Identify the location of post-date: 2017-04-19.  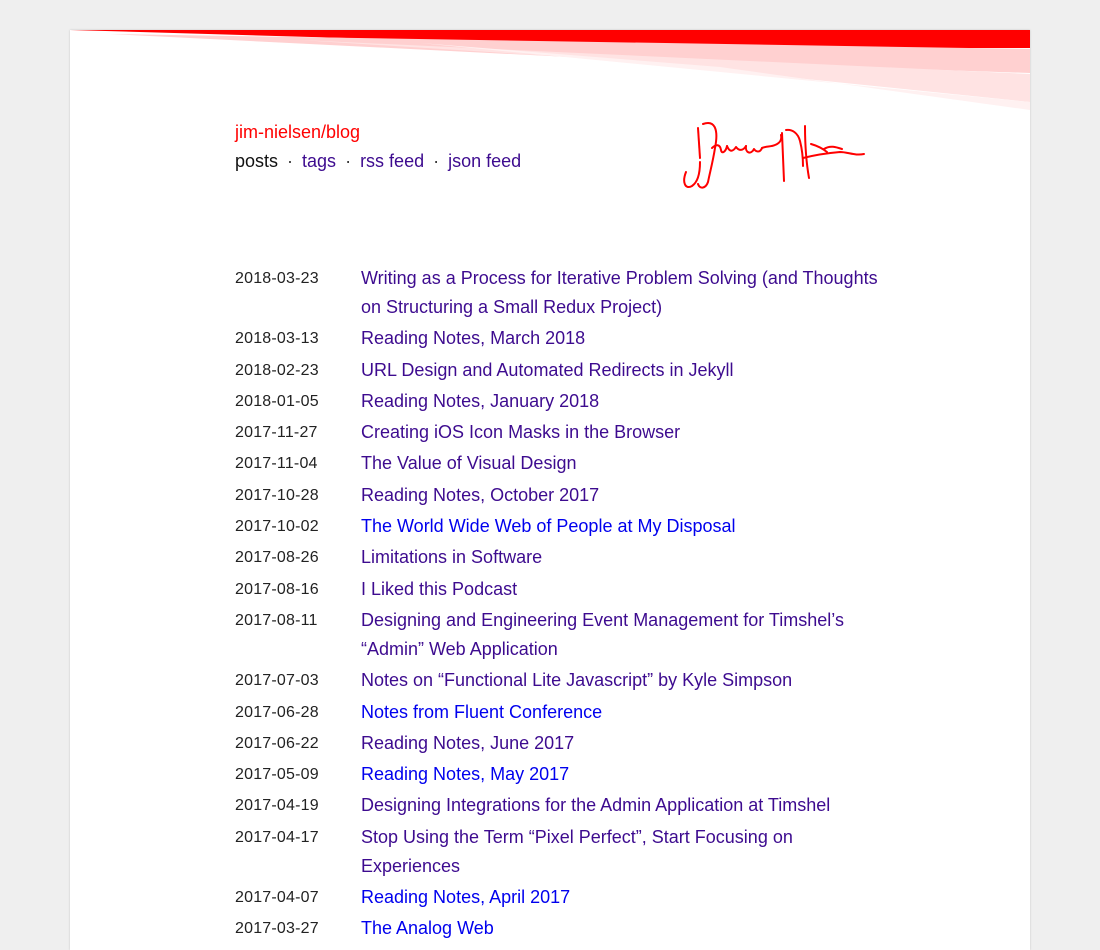
(277, 806).